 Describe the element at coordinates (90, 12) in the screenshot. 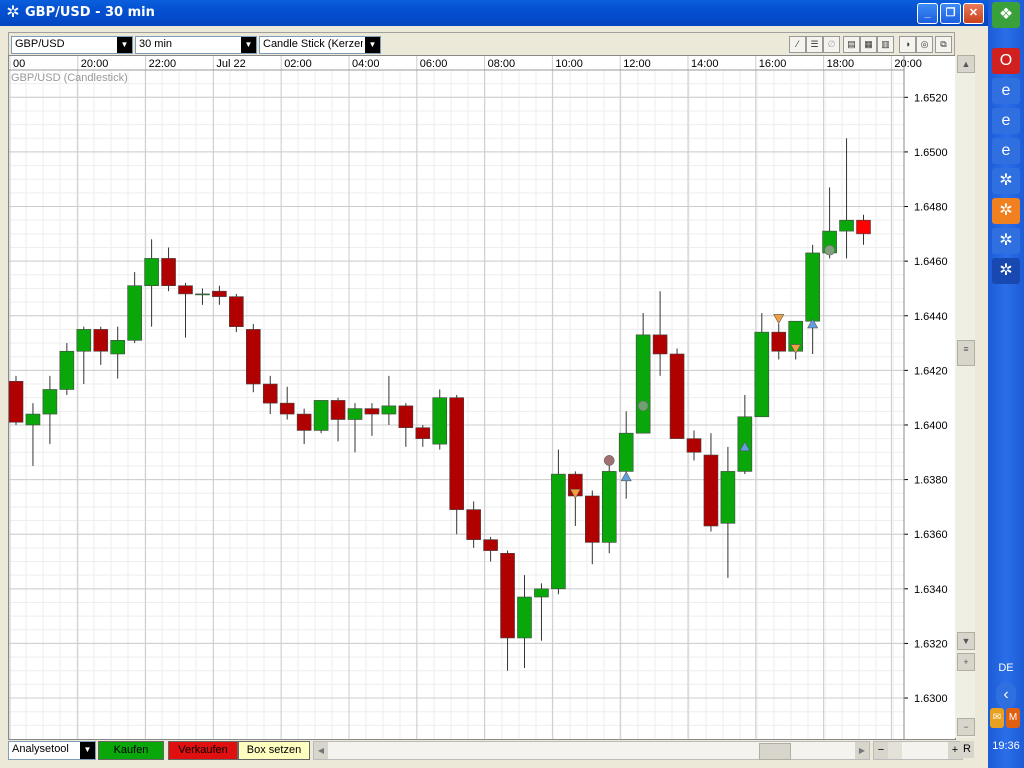

I see `window-title: GBP/USD - 30 min` at that location.